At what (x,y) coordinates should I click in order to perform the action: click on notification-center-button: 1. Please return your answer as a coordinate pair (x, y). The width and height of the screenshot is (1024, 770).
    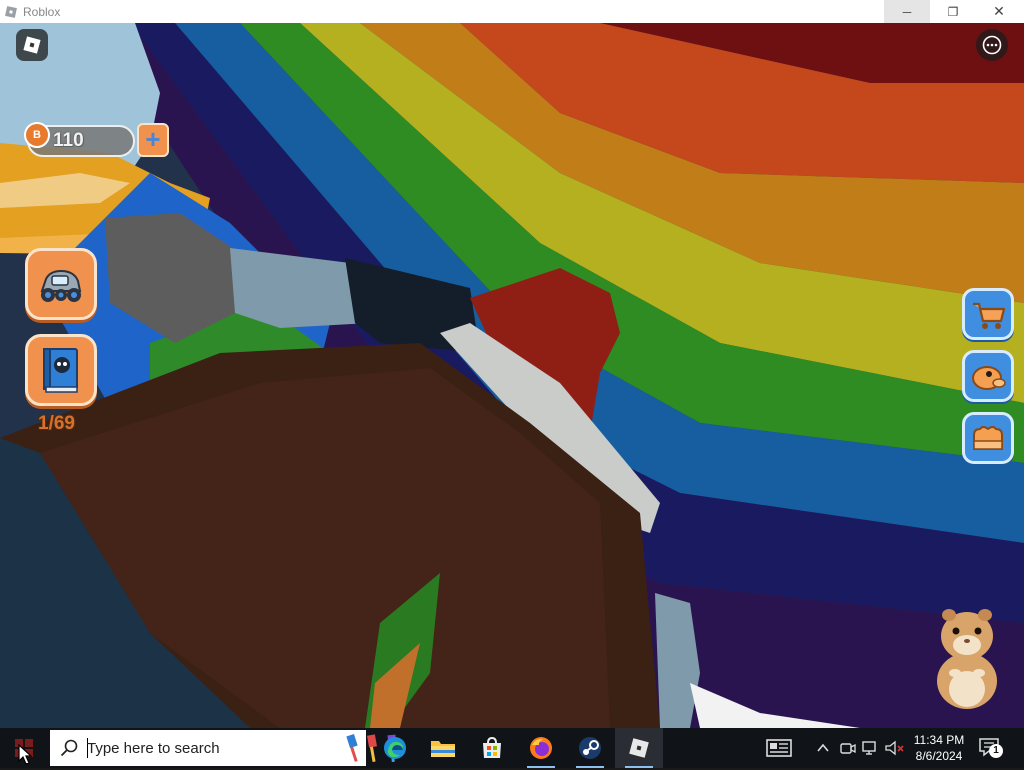
    Looking at the image, I should click on (990, 749).